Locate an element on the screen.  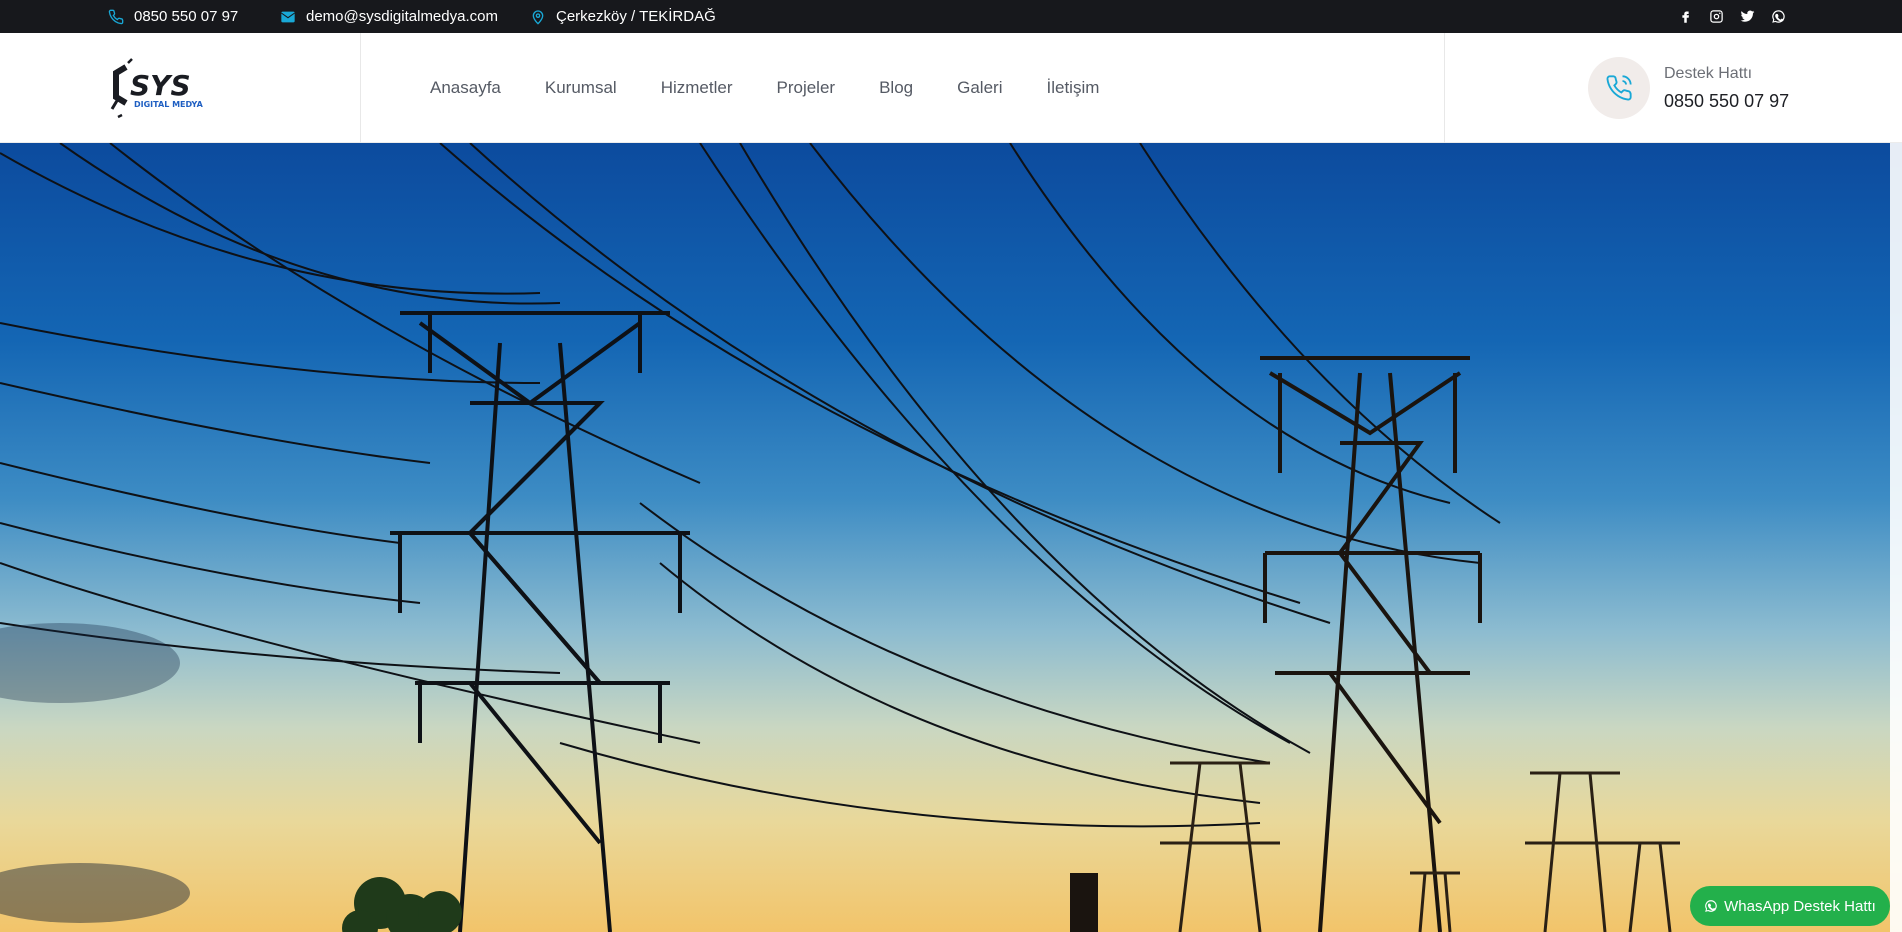
envelope-icon is located at coordinates (288, 16).